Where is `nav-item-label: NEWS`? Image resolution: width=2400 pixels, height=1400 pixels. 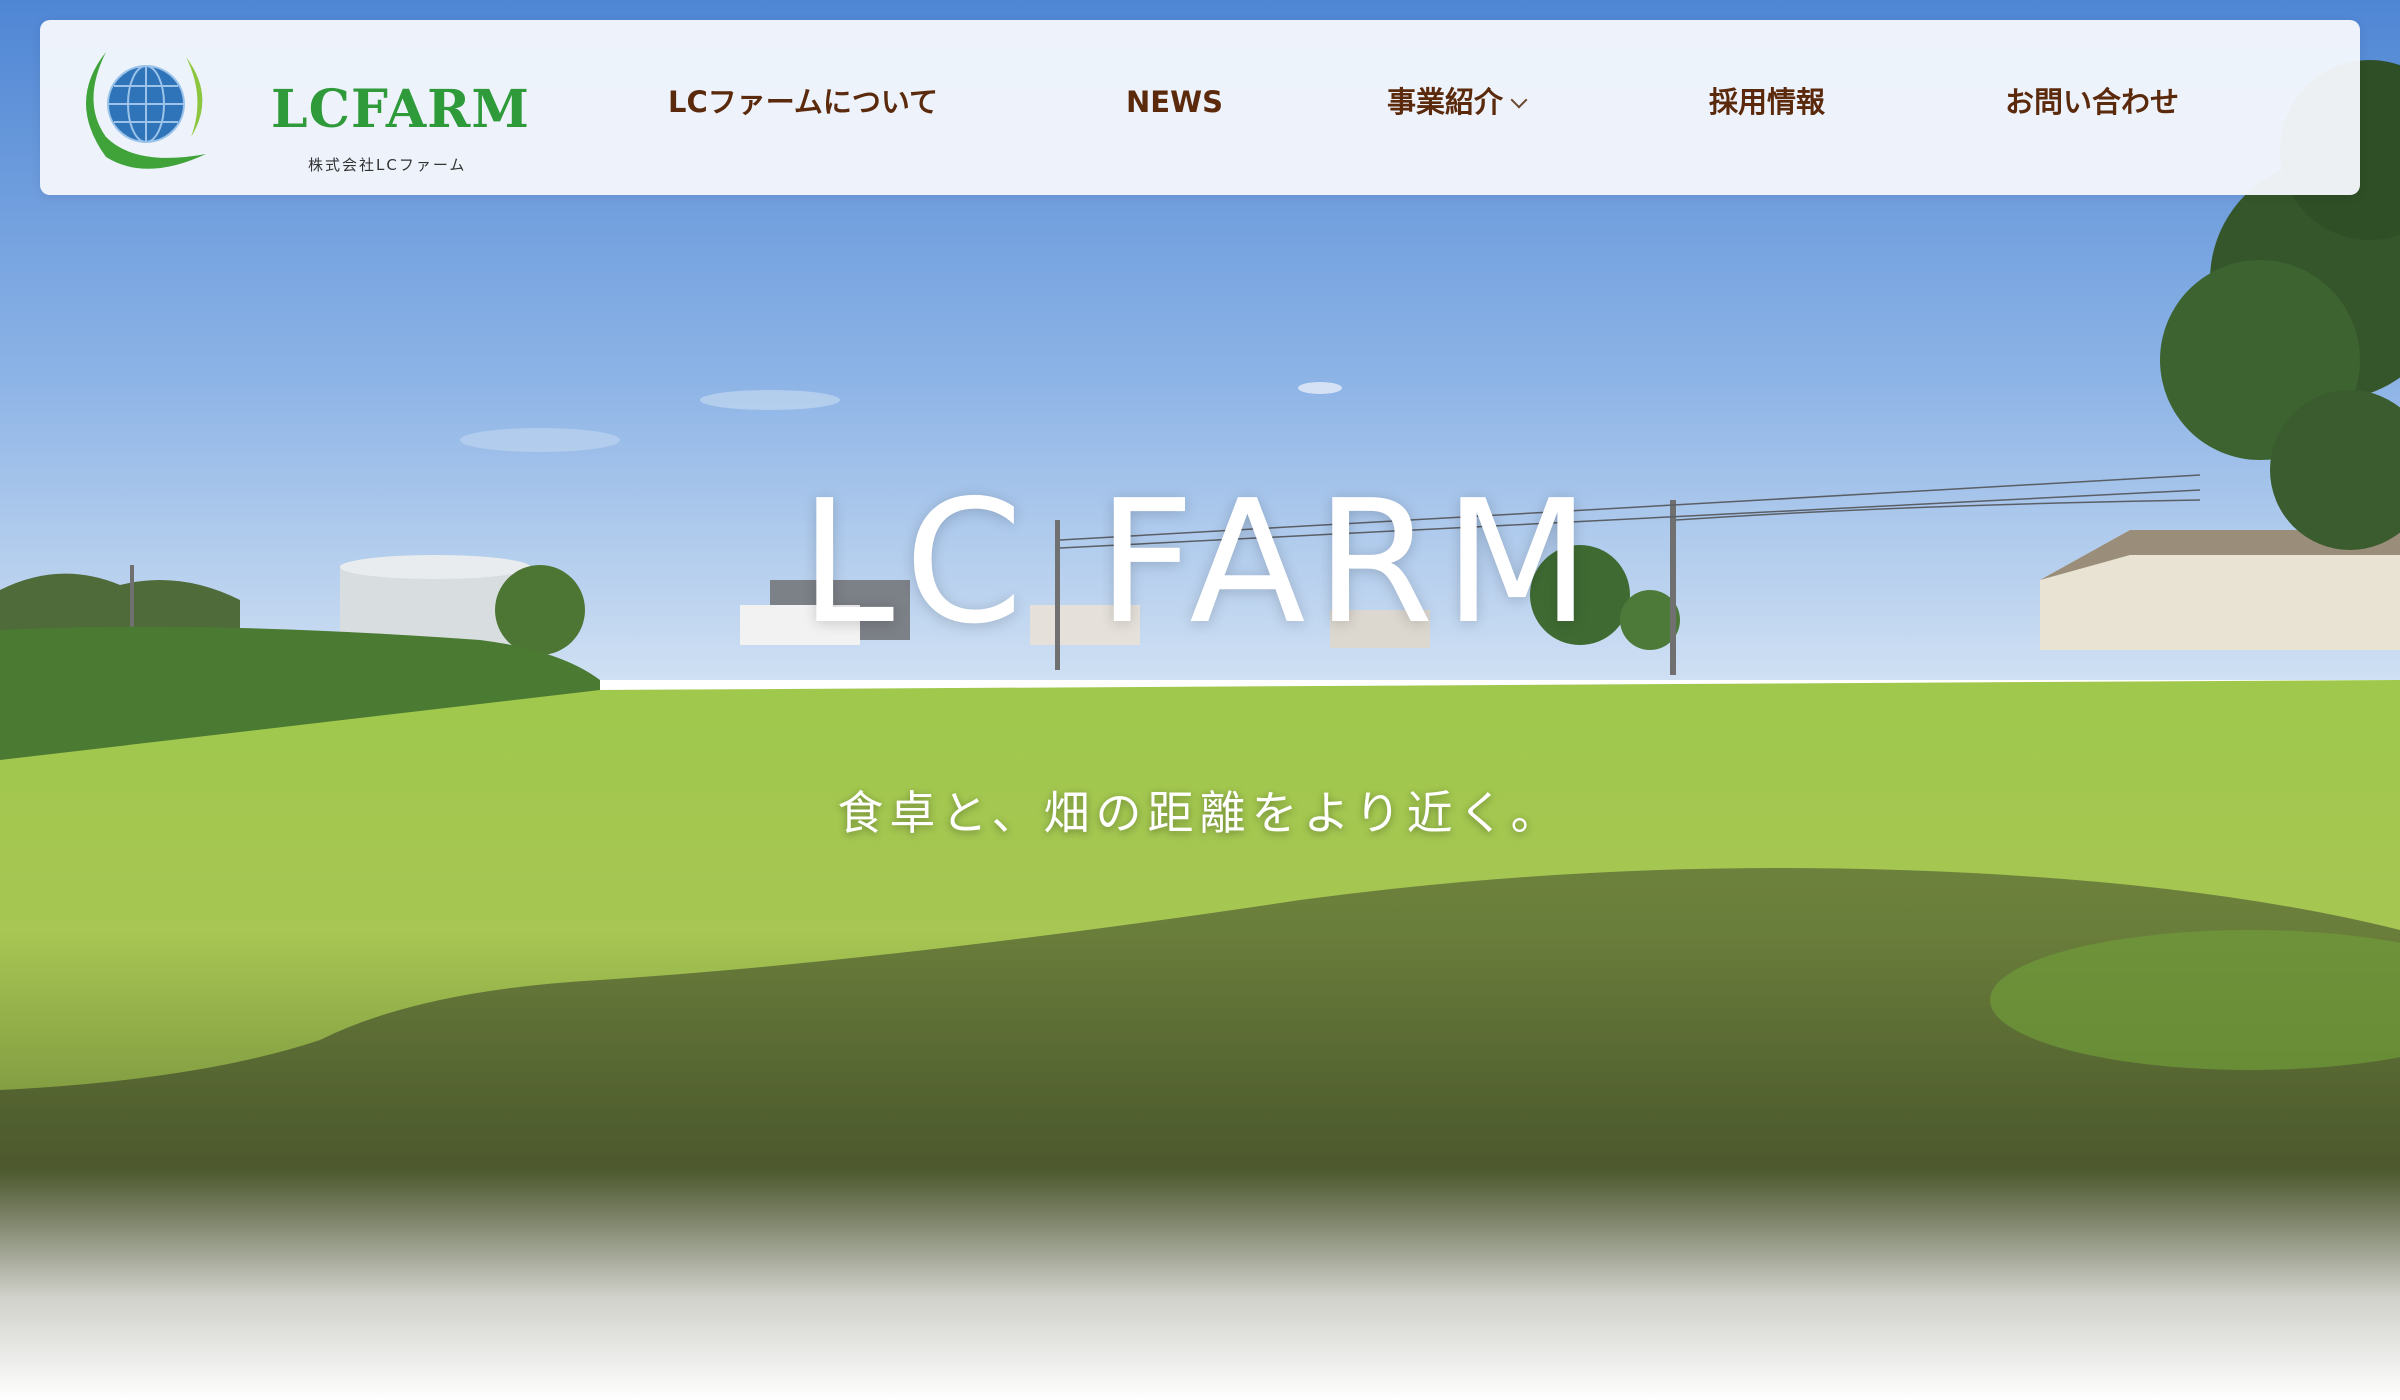
nav-item-label: NEWS is located at coordinates (1174, 102).